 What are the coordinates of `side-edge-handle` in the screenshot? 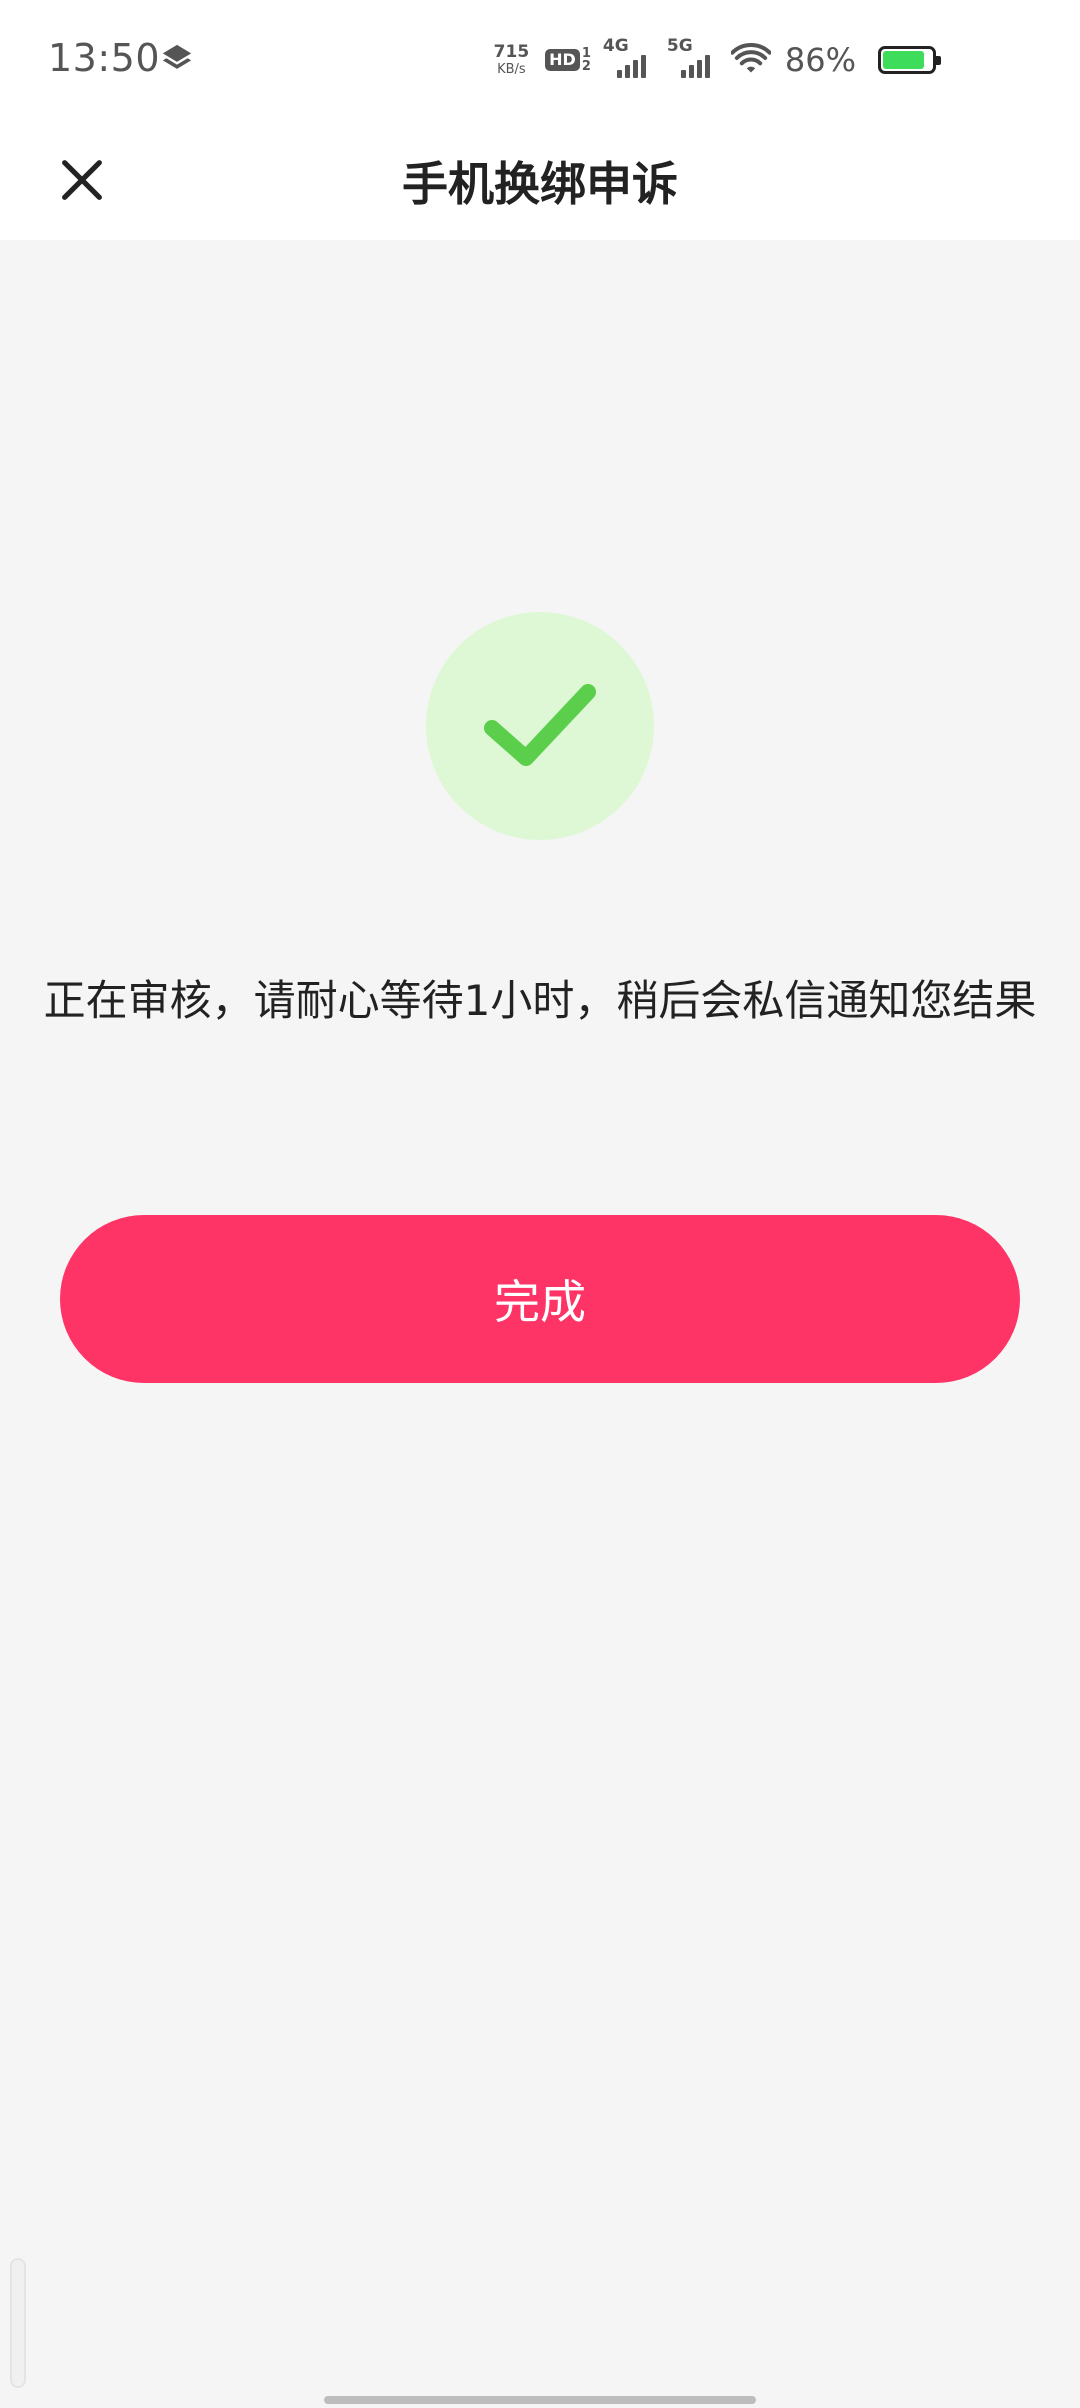 It's located at (18, 2323).